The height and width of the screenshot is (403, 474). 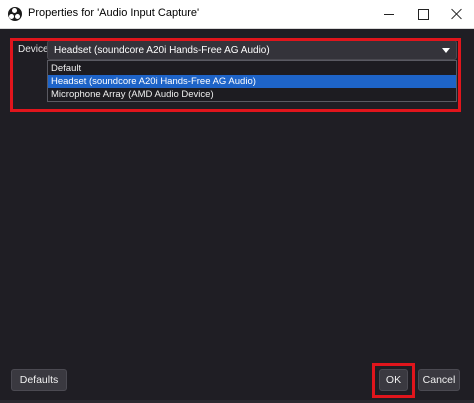 I want to click on minimize-button, so click(x=389, y=14).